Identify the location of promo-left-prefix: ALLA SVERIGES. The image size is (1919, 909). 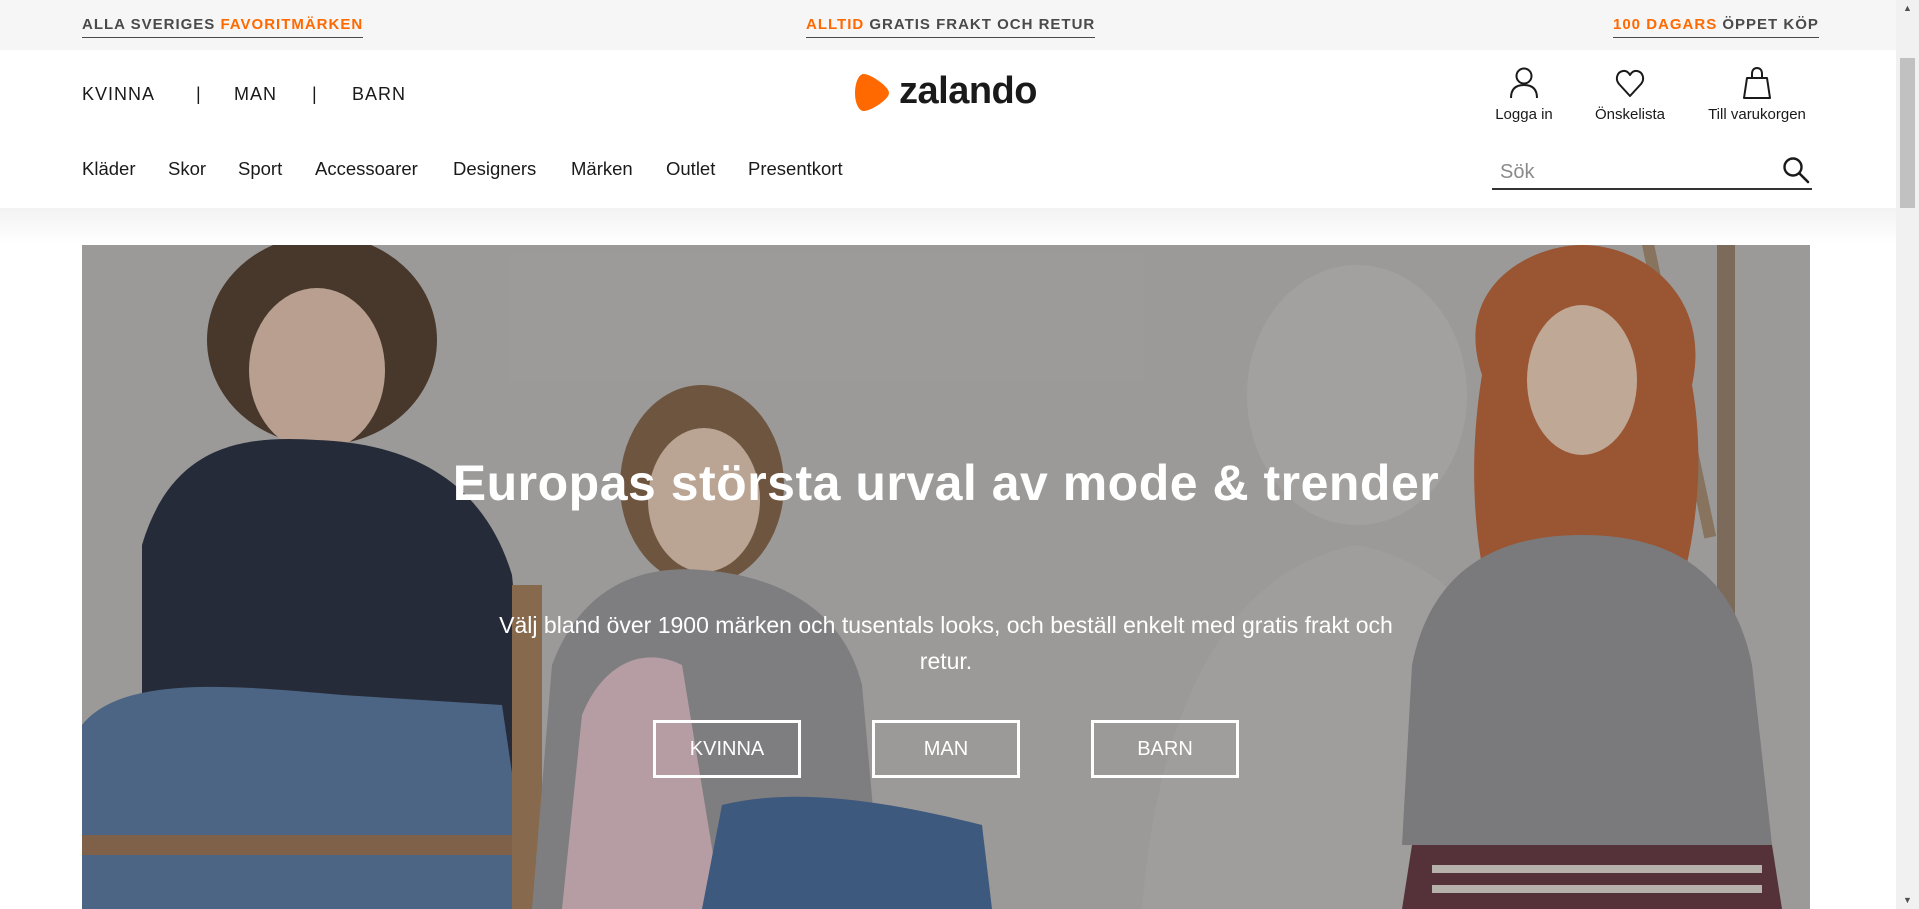
(151, 24).